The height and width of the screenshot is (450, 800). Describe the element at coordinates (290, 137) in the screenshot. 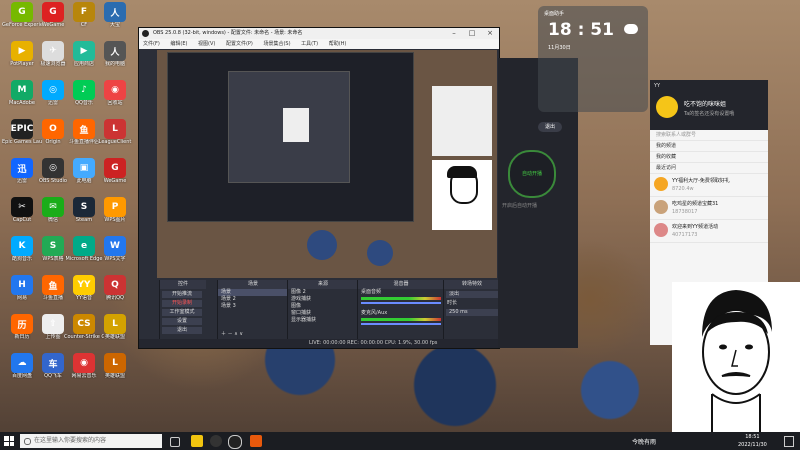

I see `preview-nested-capture` at that location.